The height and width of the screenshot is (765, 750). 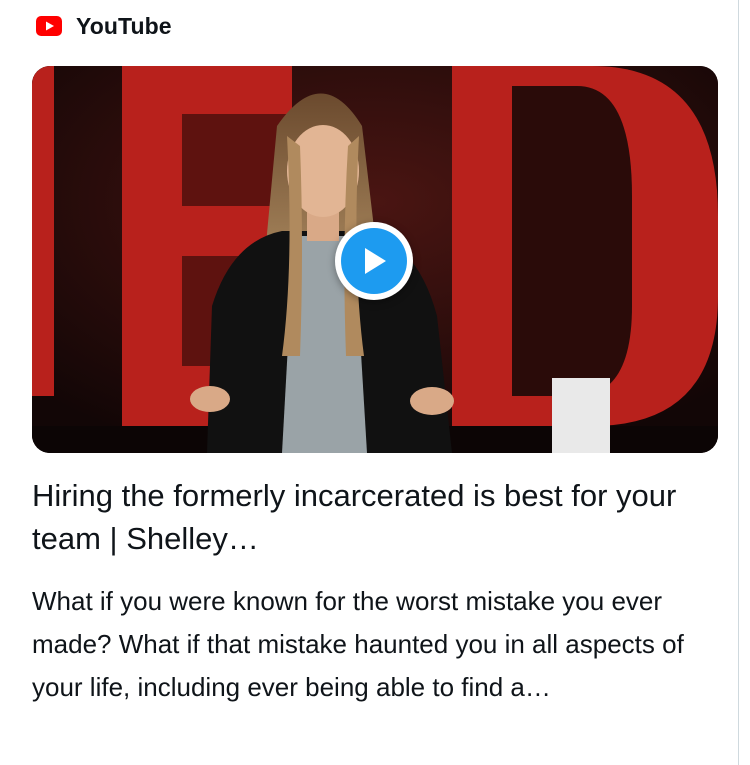 I want to click on source-name: YouTube, so click(x=124, y=25).